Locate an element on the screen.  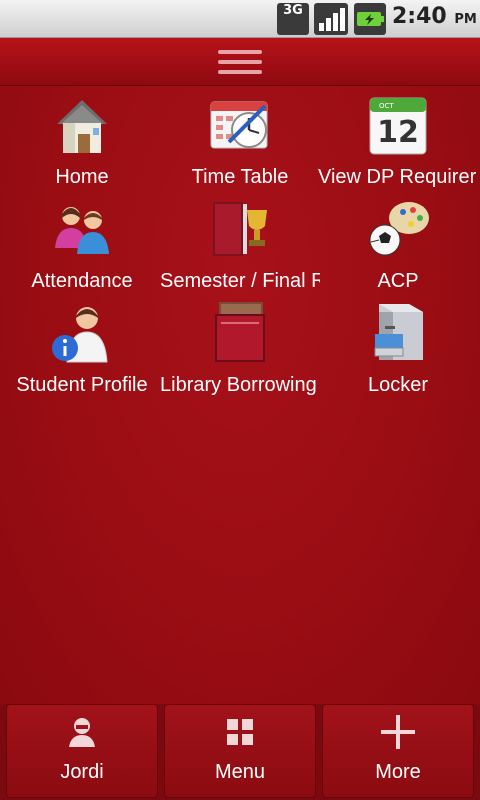
house-icon is located at coordinates (82, 125).